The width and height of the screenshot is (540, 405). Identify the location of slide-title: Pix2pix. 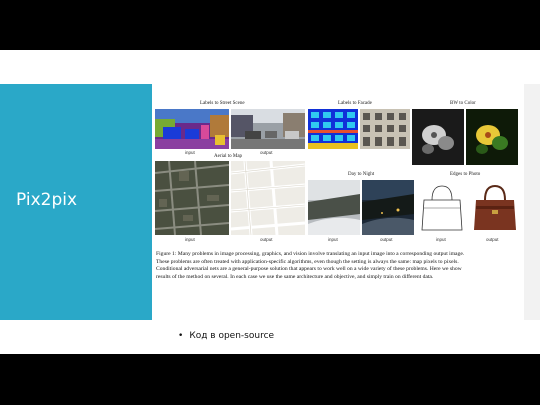
(47, 200).